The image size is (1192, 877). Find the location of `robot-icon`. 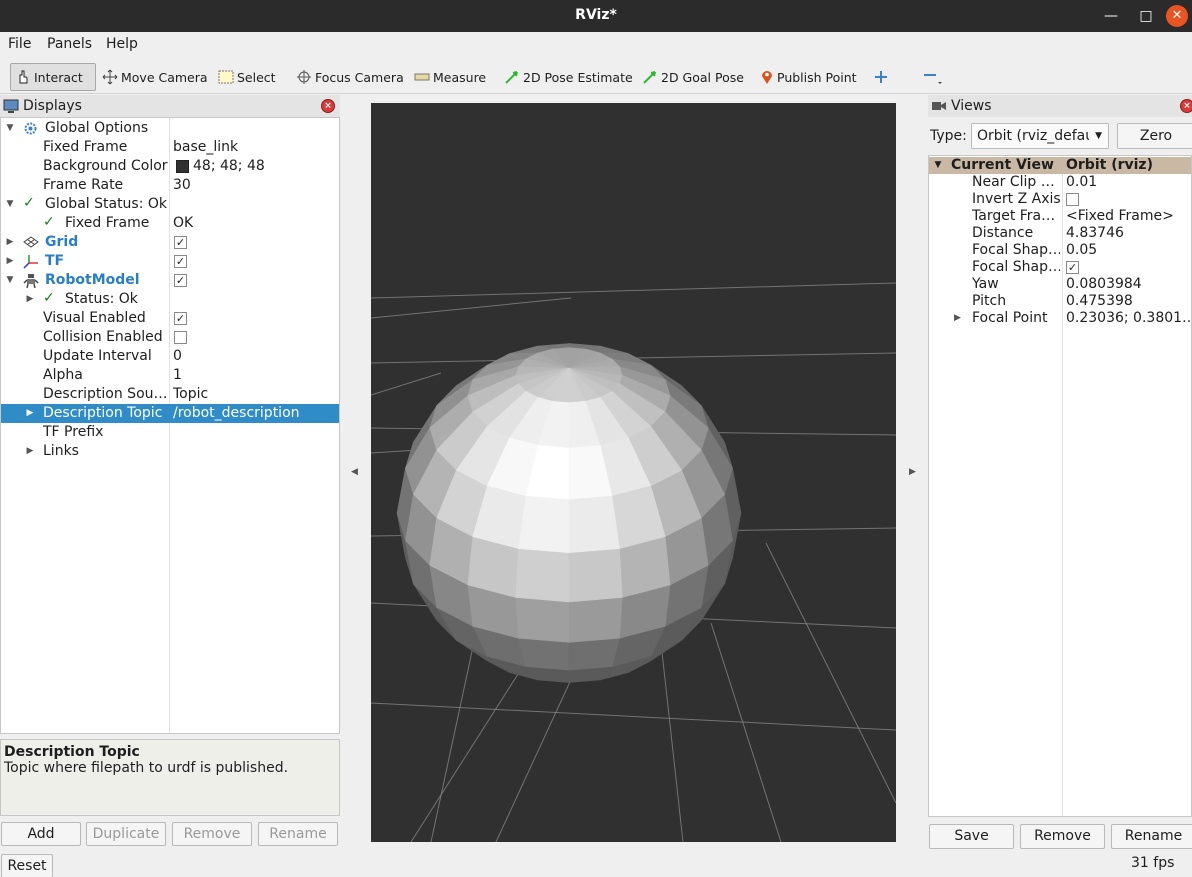

robot-icon is located at coordinates (31, 281).